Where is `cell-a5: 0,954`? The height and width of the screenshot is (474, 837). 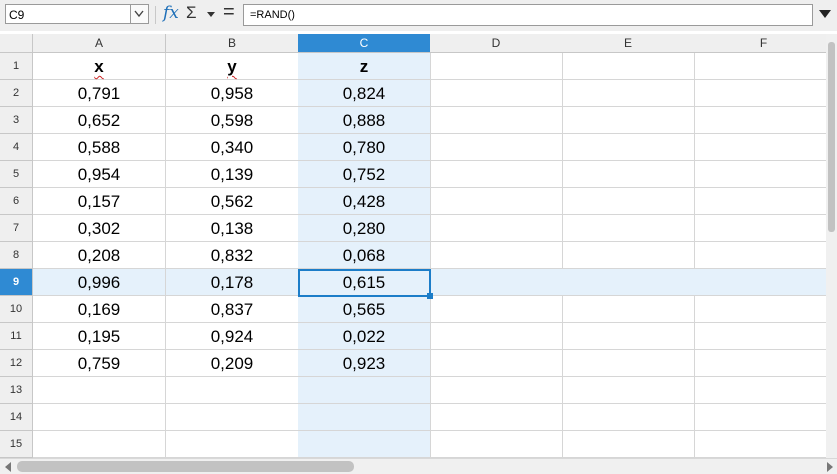 cell-a5: 0,954 is located at coordinates (99, 174).